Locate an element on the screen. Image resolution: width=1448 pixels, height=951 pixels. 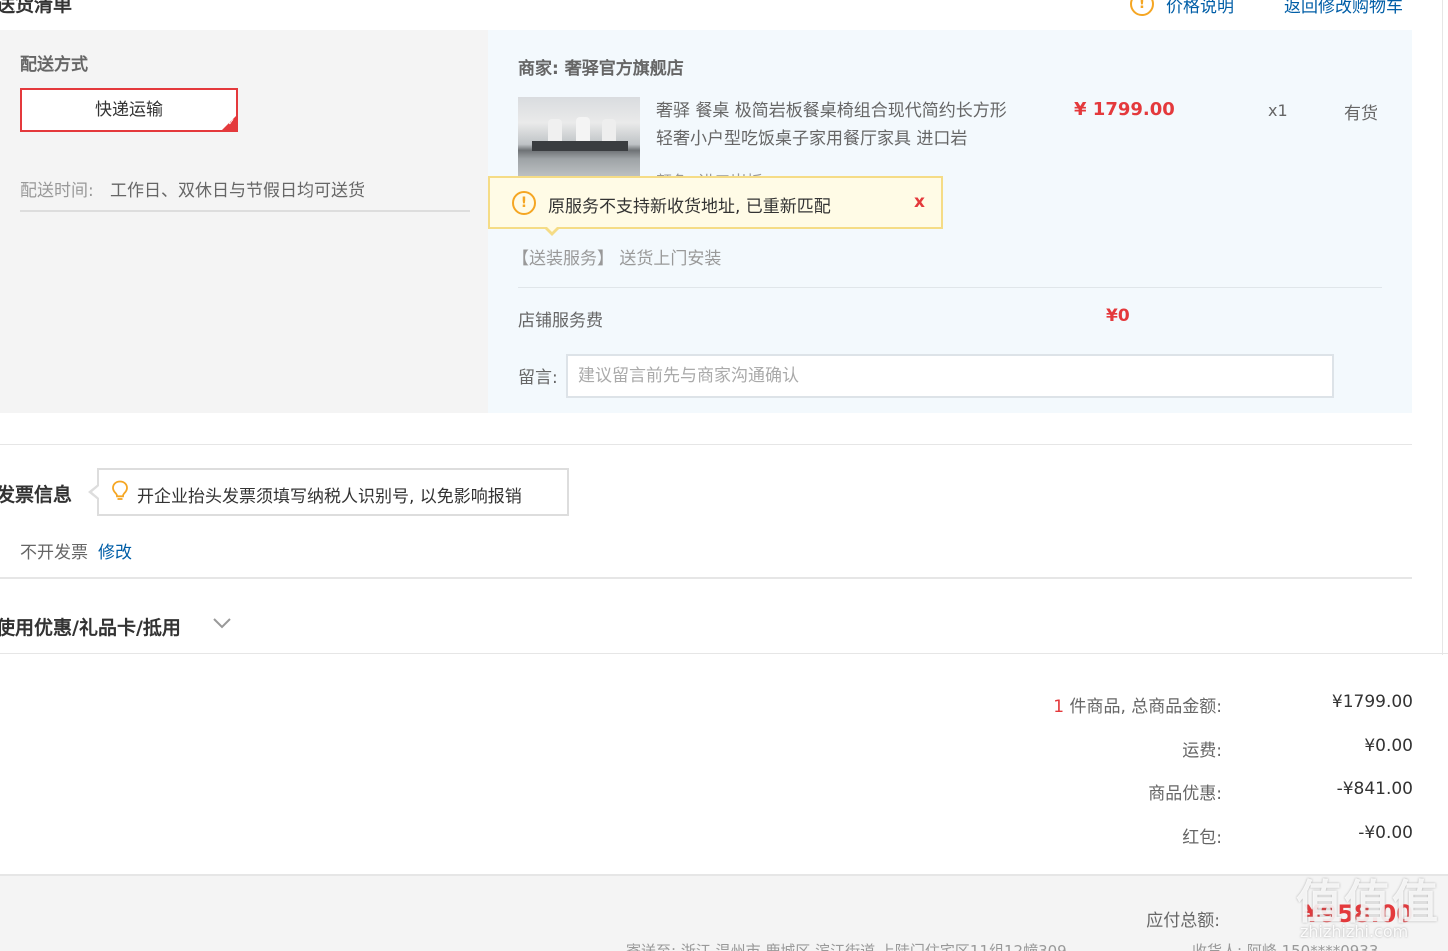
info-icon: ! is located at coordinates (1142, 8).